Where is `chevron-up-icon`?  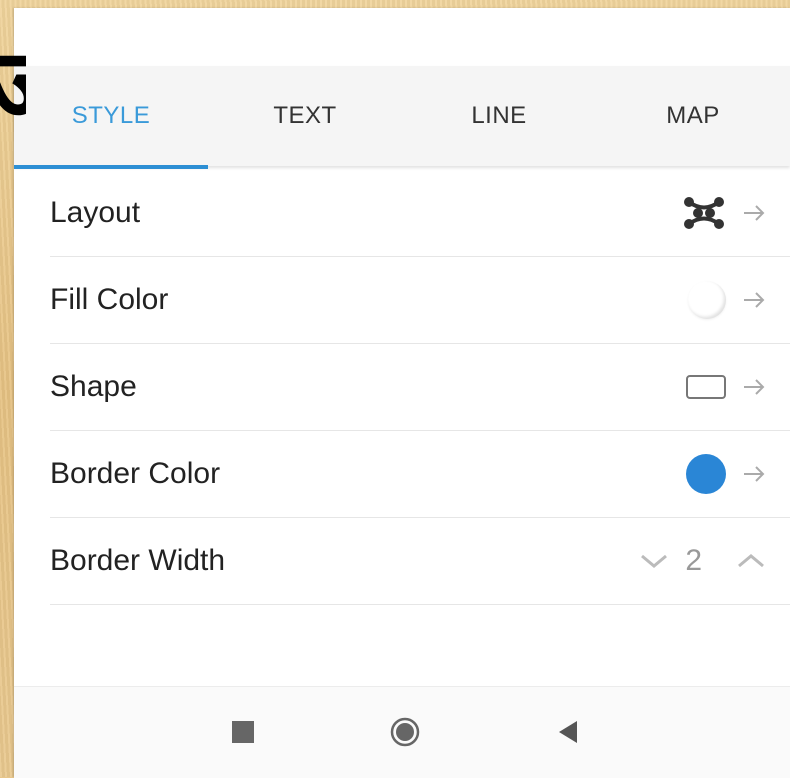
chevron-up-icon is located at coordinates (751, 561).